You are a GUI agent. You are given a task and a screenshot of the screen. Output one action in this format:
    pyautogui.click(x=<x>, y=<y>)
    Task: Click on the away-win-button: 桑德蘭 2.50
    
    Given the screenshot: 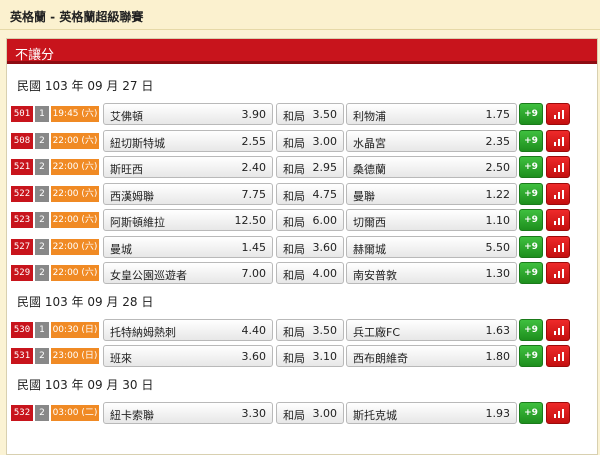 What is the action you would take?
    pyautogui.click(x=431, y=167)
    